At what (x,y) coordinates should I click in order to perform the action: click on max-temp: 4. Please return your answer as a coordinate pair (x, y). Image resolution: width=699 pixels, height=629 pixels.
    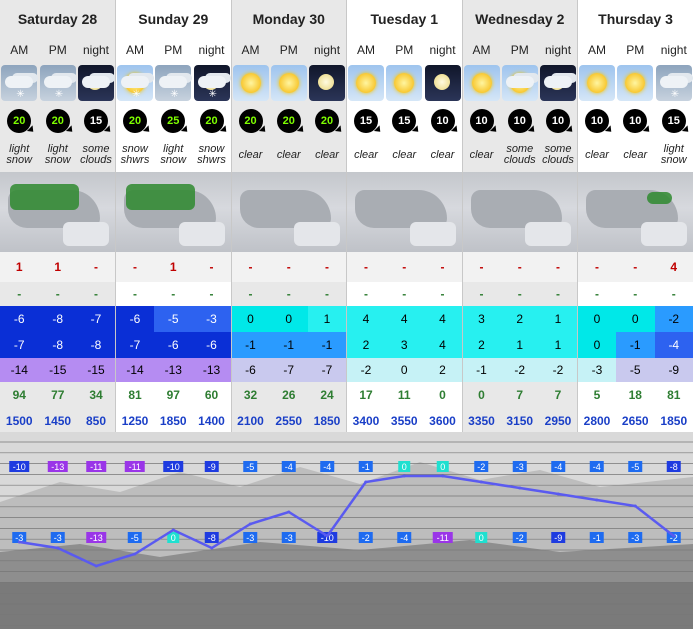
    Looking at the image, I should click on (366, 319).